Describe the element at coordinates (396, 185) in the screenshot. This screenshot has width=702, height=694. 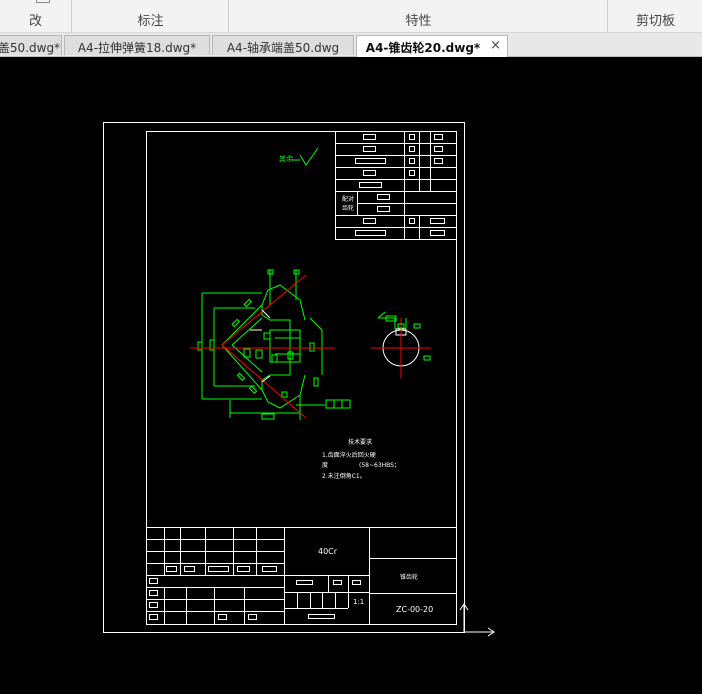
I see `gear-parameter-table` at that location.